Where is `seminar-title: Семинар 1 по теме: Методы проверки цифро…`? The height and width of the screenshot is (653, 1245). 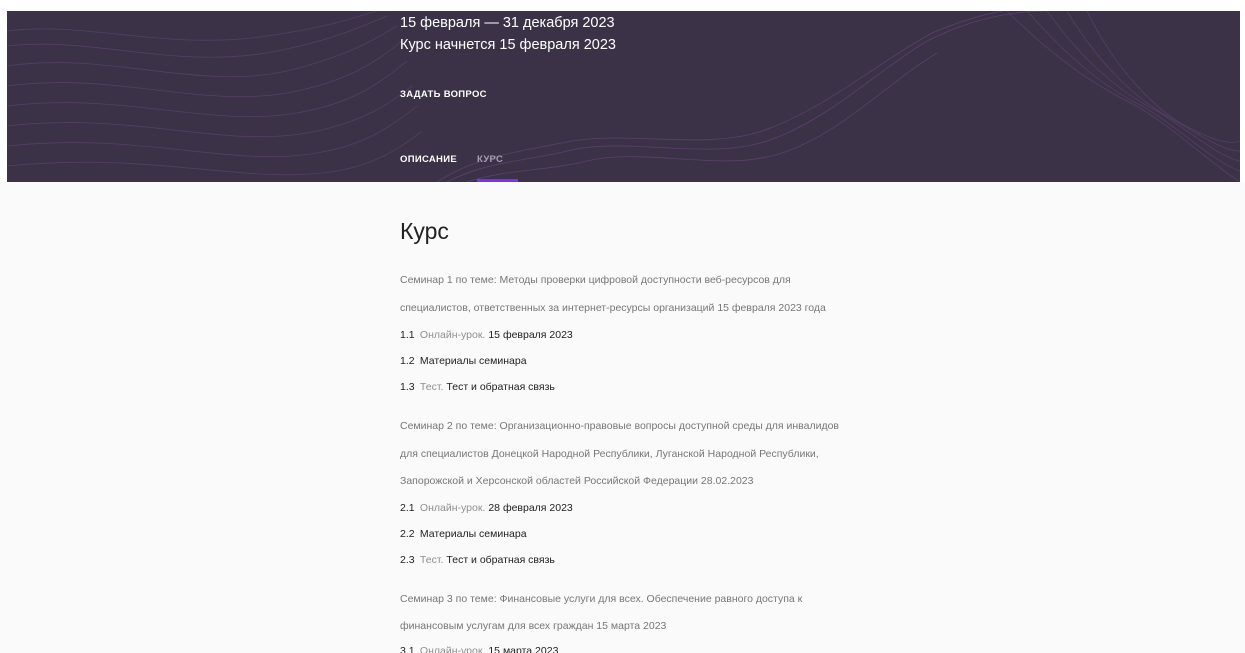 seminar-title: Семинар 1 по теме: Методы проверки цифро… is located at coordinates (595, 280).